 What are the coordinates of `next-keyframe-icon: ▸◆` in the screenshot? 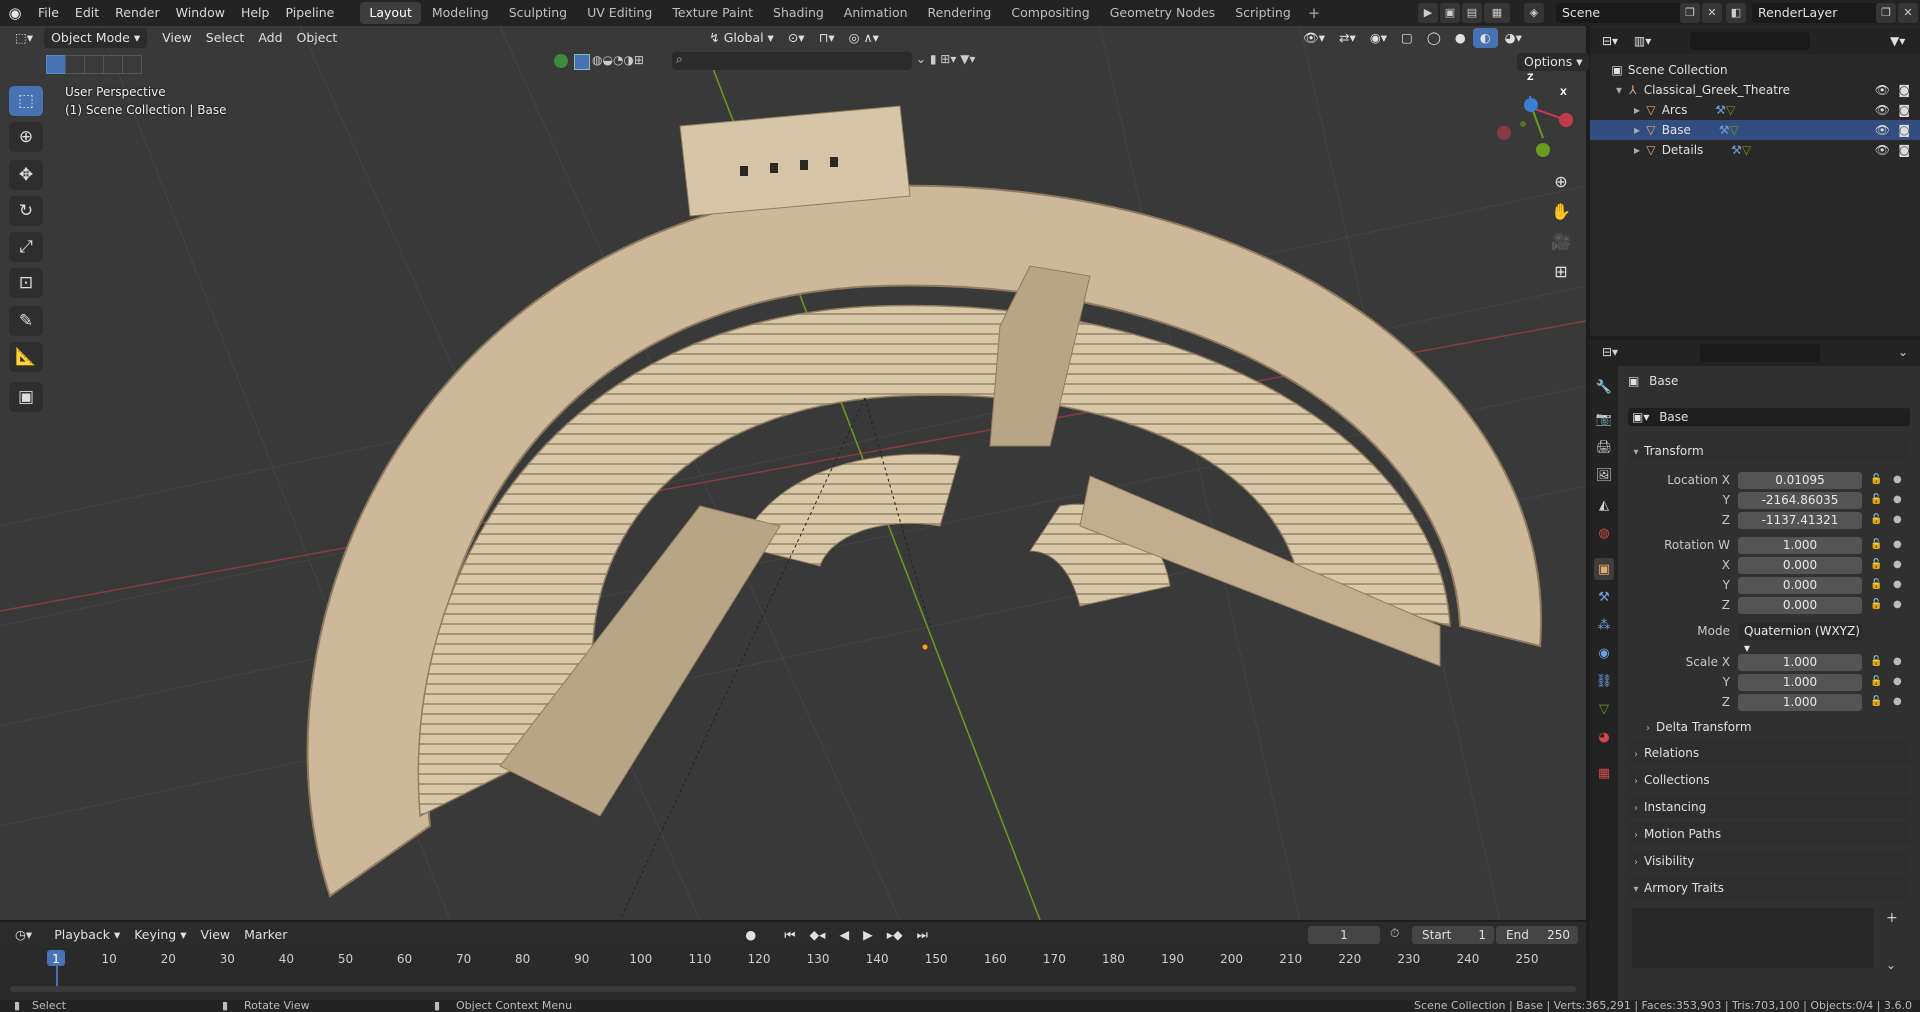 It's located at (895, 935).